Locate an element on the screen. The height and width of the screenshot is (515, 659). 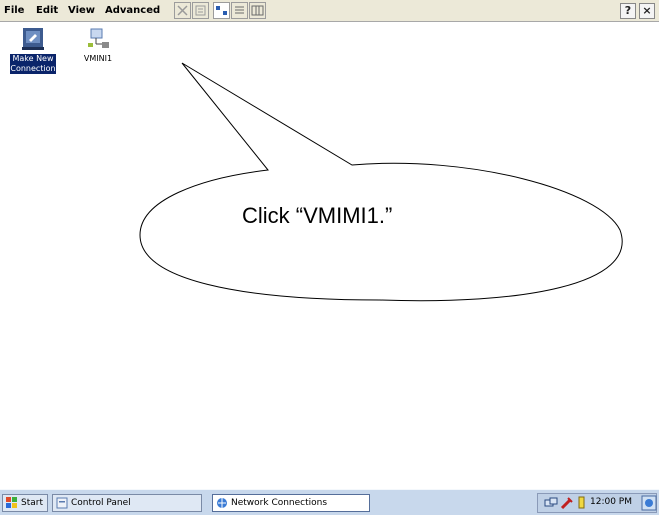
task-control-panel: Control Panel is located at coordinates (127, 503).